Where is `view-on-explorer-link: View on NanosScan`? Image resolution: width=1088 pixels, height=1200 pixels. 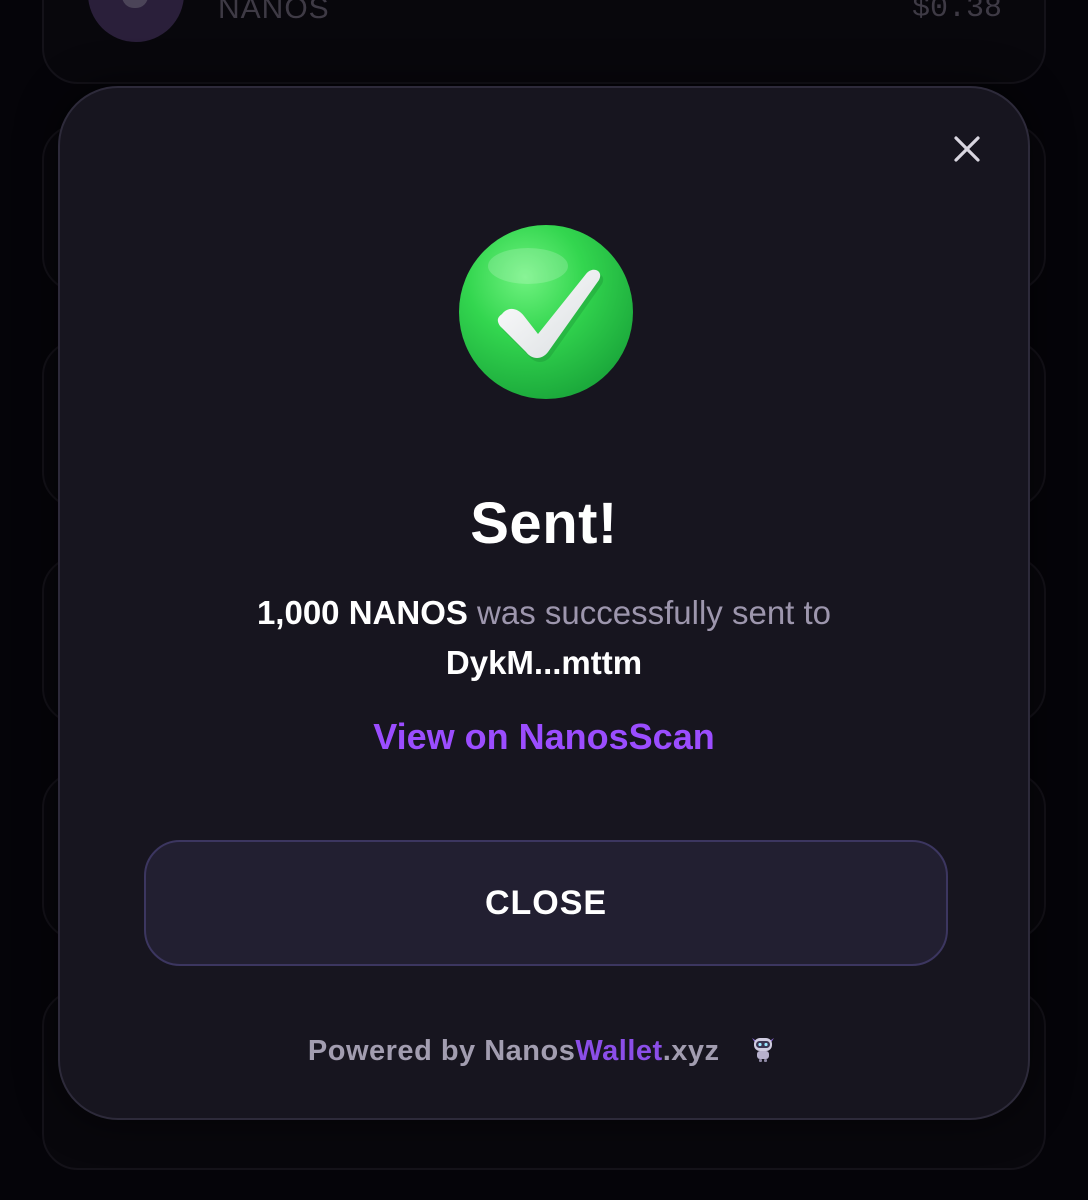 view-on-explorer-link: View on NanosScan is located at coordinates (544, 737).